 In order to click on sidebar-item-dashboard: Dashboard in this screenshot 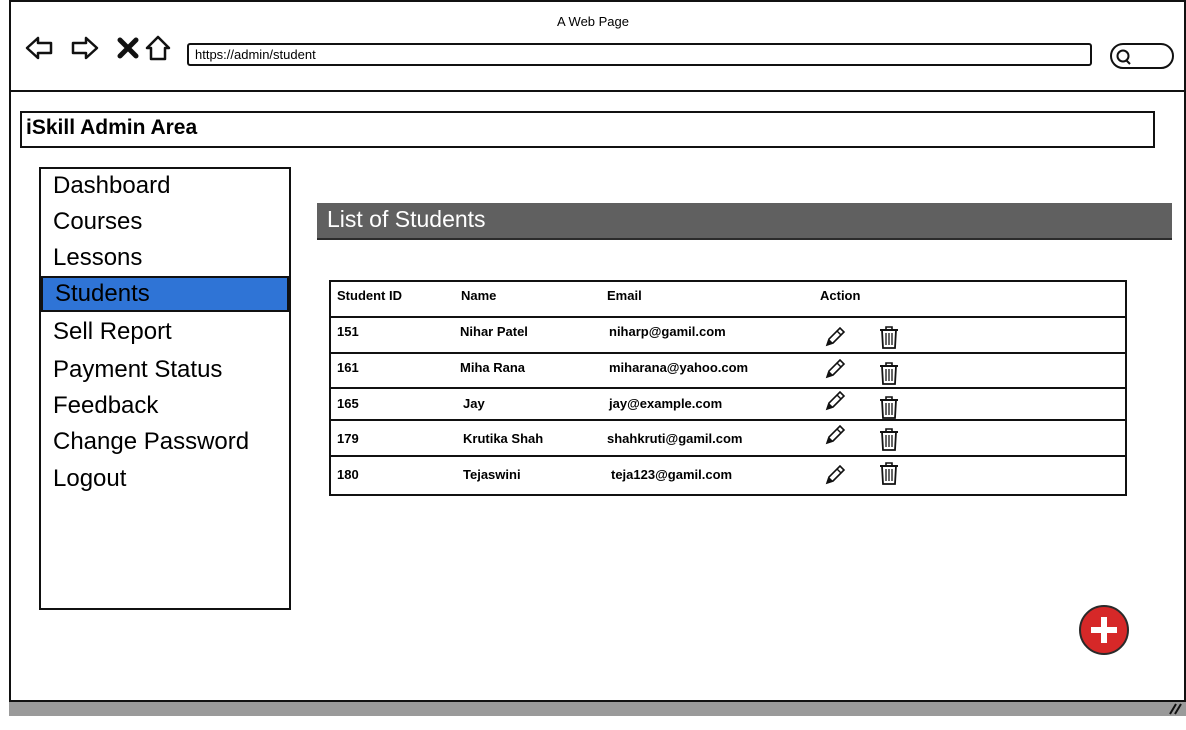, I will do `click(165, 186)`.